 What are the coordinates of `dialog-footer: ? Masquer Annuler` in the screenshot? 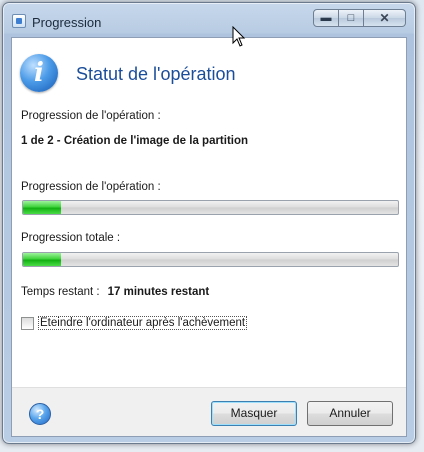 It's located at (209, 411).